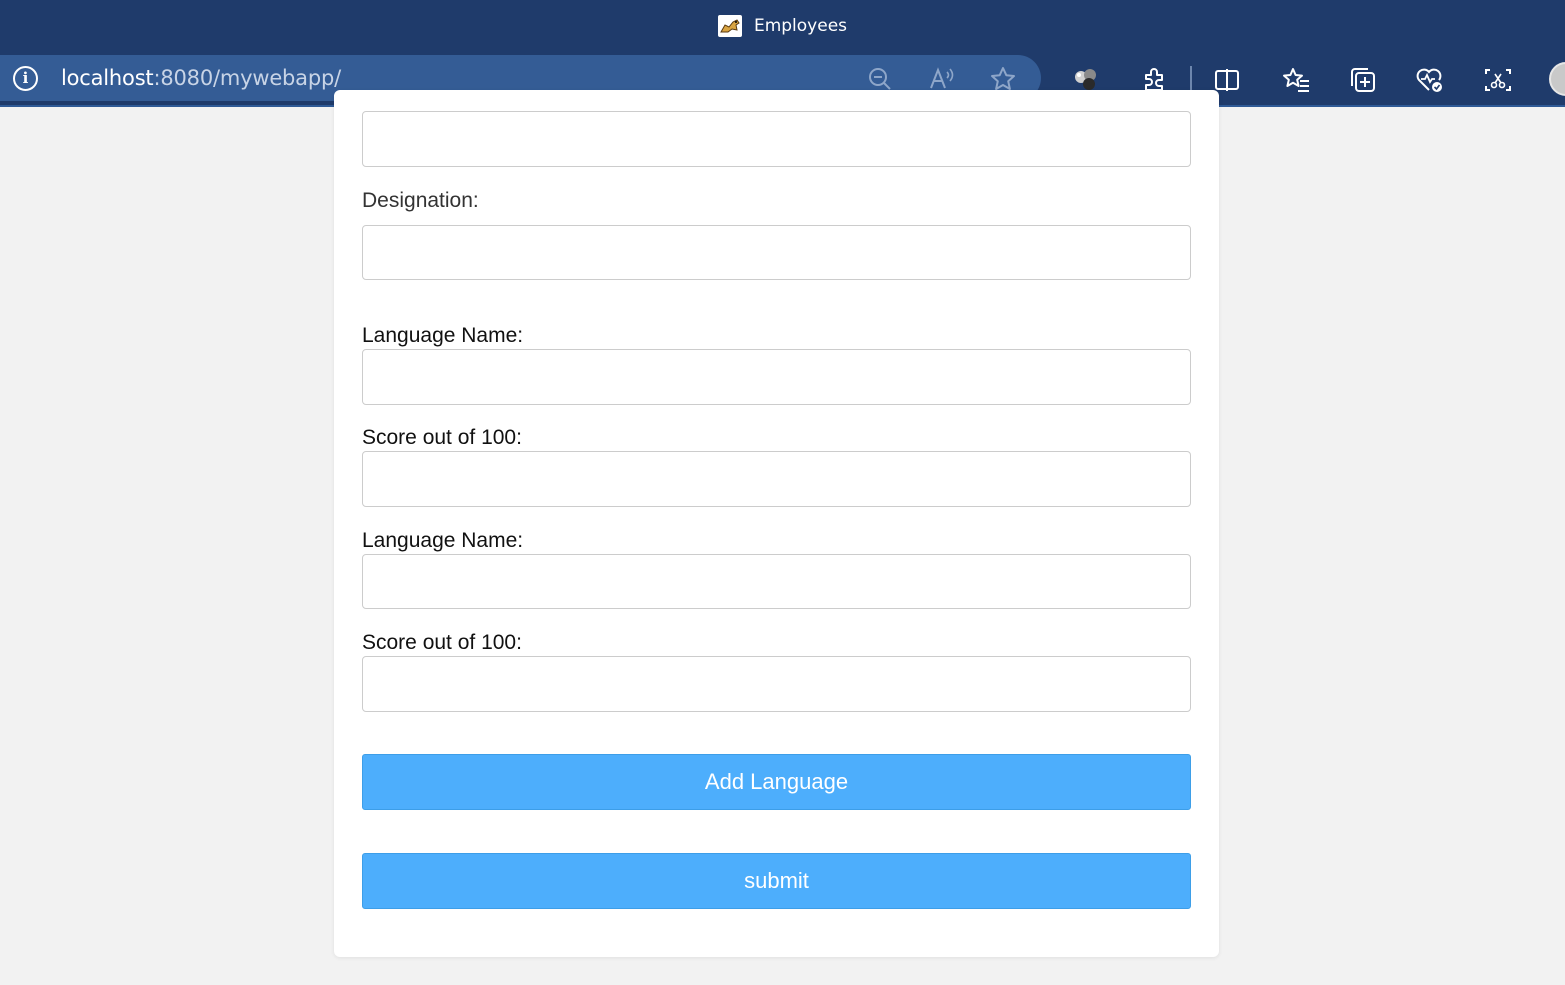 This screenshot has width=1565, height=985. What do you see at coordinates (247, 78) in the screenshot?
I see `url-path: :8080/mywebapp/` at bounding box center [247, 78].